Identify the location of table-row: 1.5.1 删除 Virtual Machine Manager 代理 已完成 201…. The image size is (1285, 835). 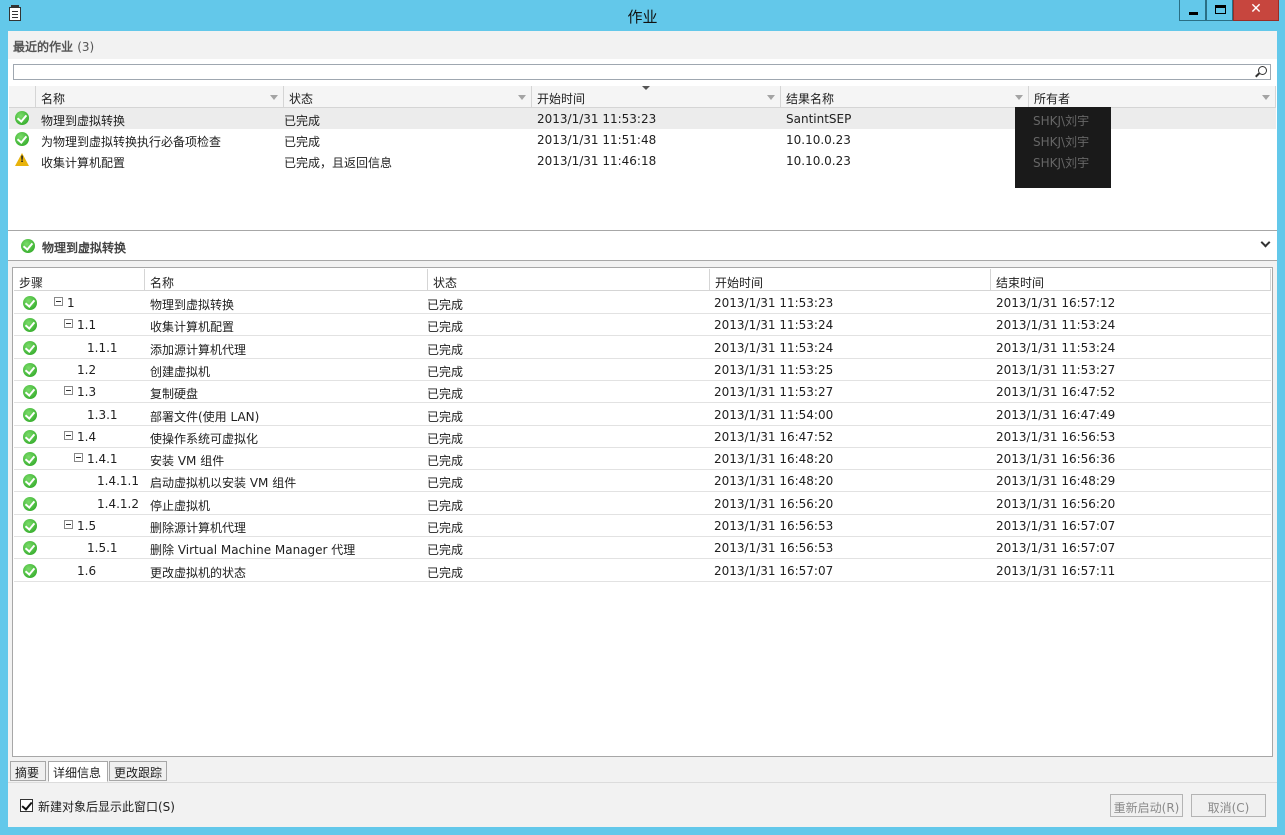
(642, 548).